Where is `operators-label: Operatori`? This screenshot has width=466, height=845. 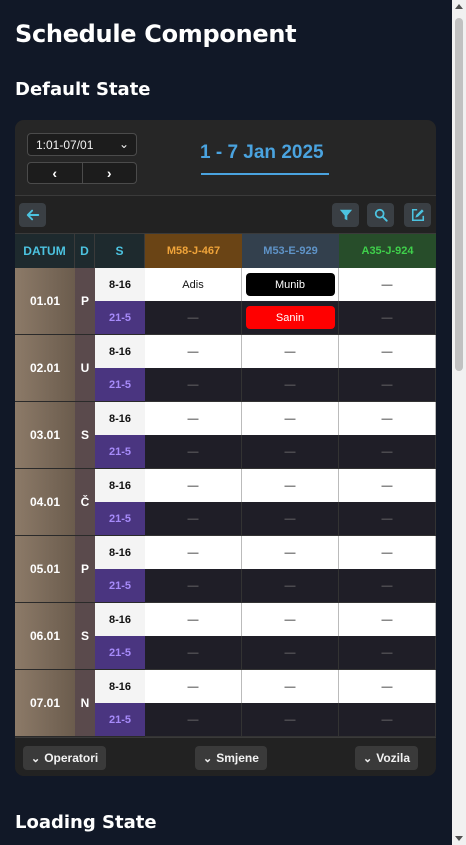 operators-label: Operatori is located at coordinates (71, 758).